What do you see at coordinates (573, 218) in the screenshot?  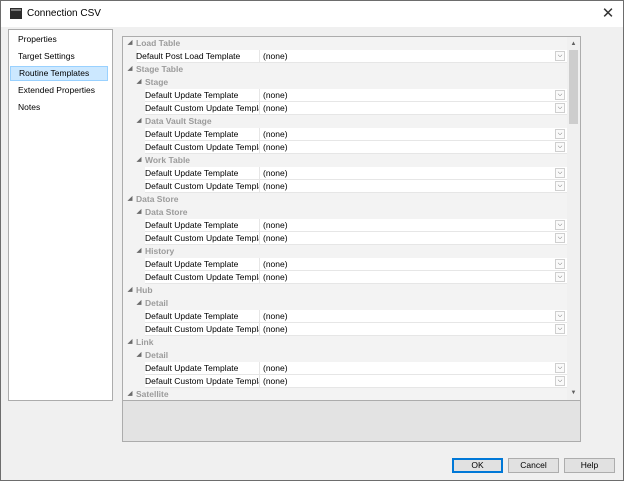 I see `vertical-scrollbar: ▲ ▼` at bounding box center [573, 218].